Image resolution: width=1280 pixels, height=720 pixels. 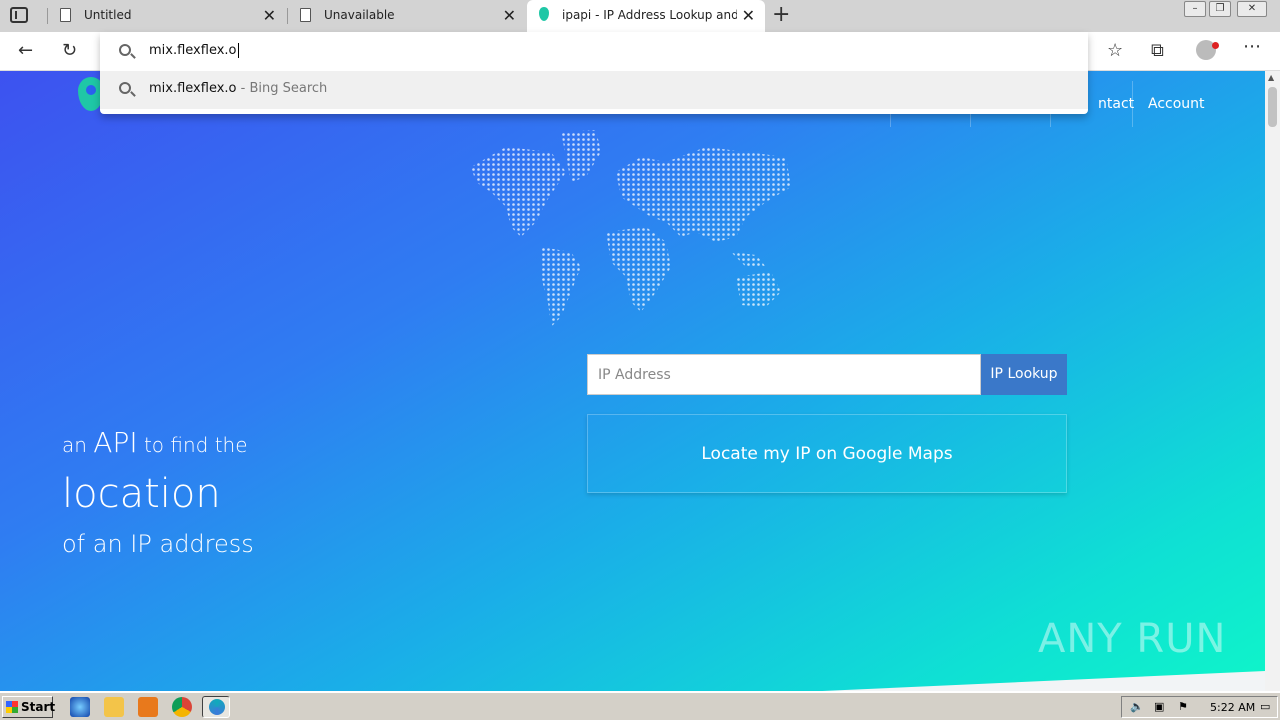 What do you see at coordinates (649, 15) in the screenshot?
I see `tab-title: ipapi - IP Address Lookup and Ge` at bounding box center [649, 15].